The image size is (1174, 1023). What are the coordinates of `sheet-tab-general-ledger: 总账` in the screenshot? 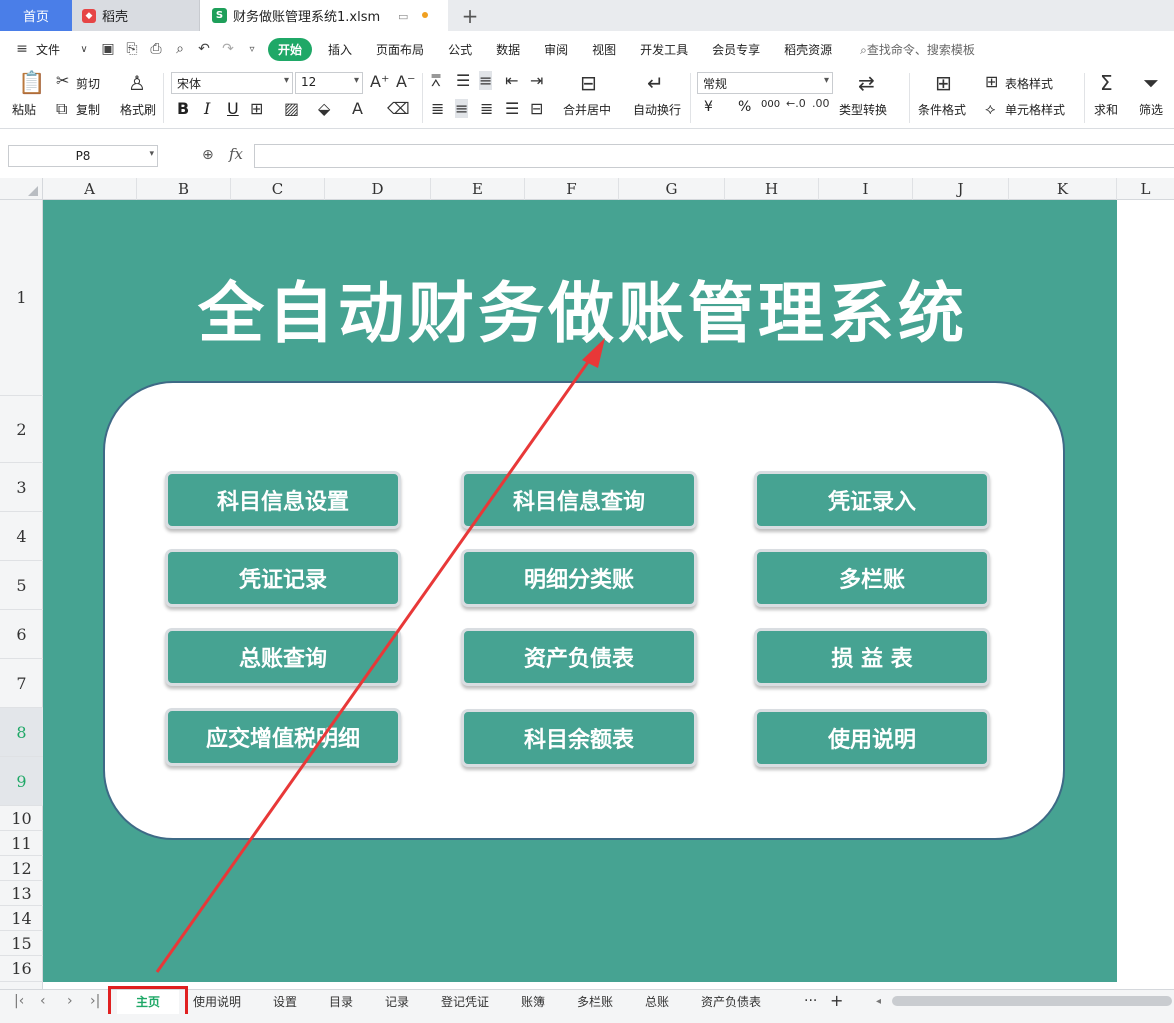 It's located at (657, 1001).